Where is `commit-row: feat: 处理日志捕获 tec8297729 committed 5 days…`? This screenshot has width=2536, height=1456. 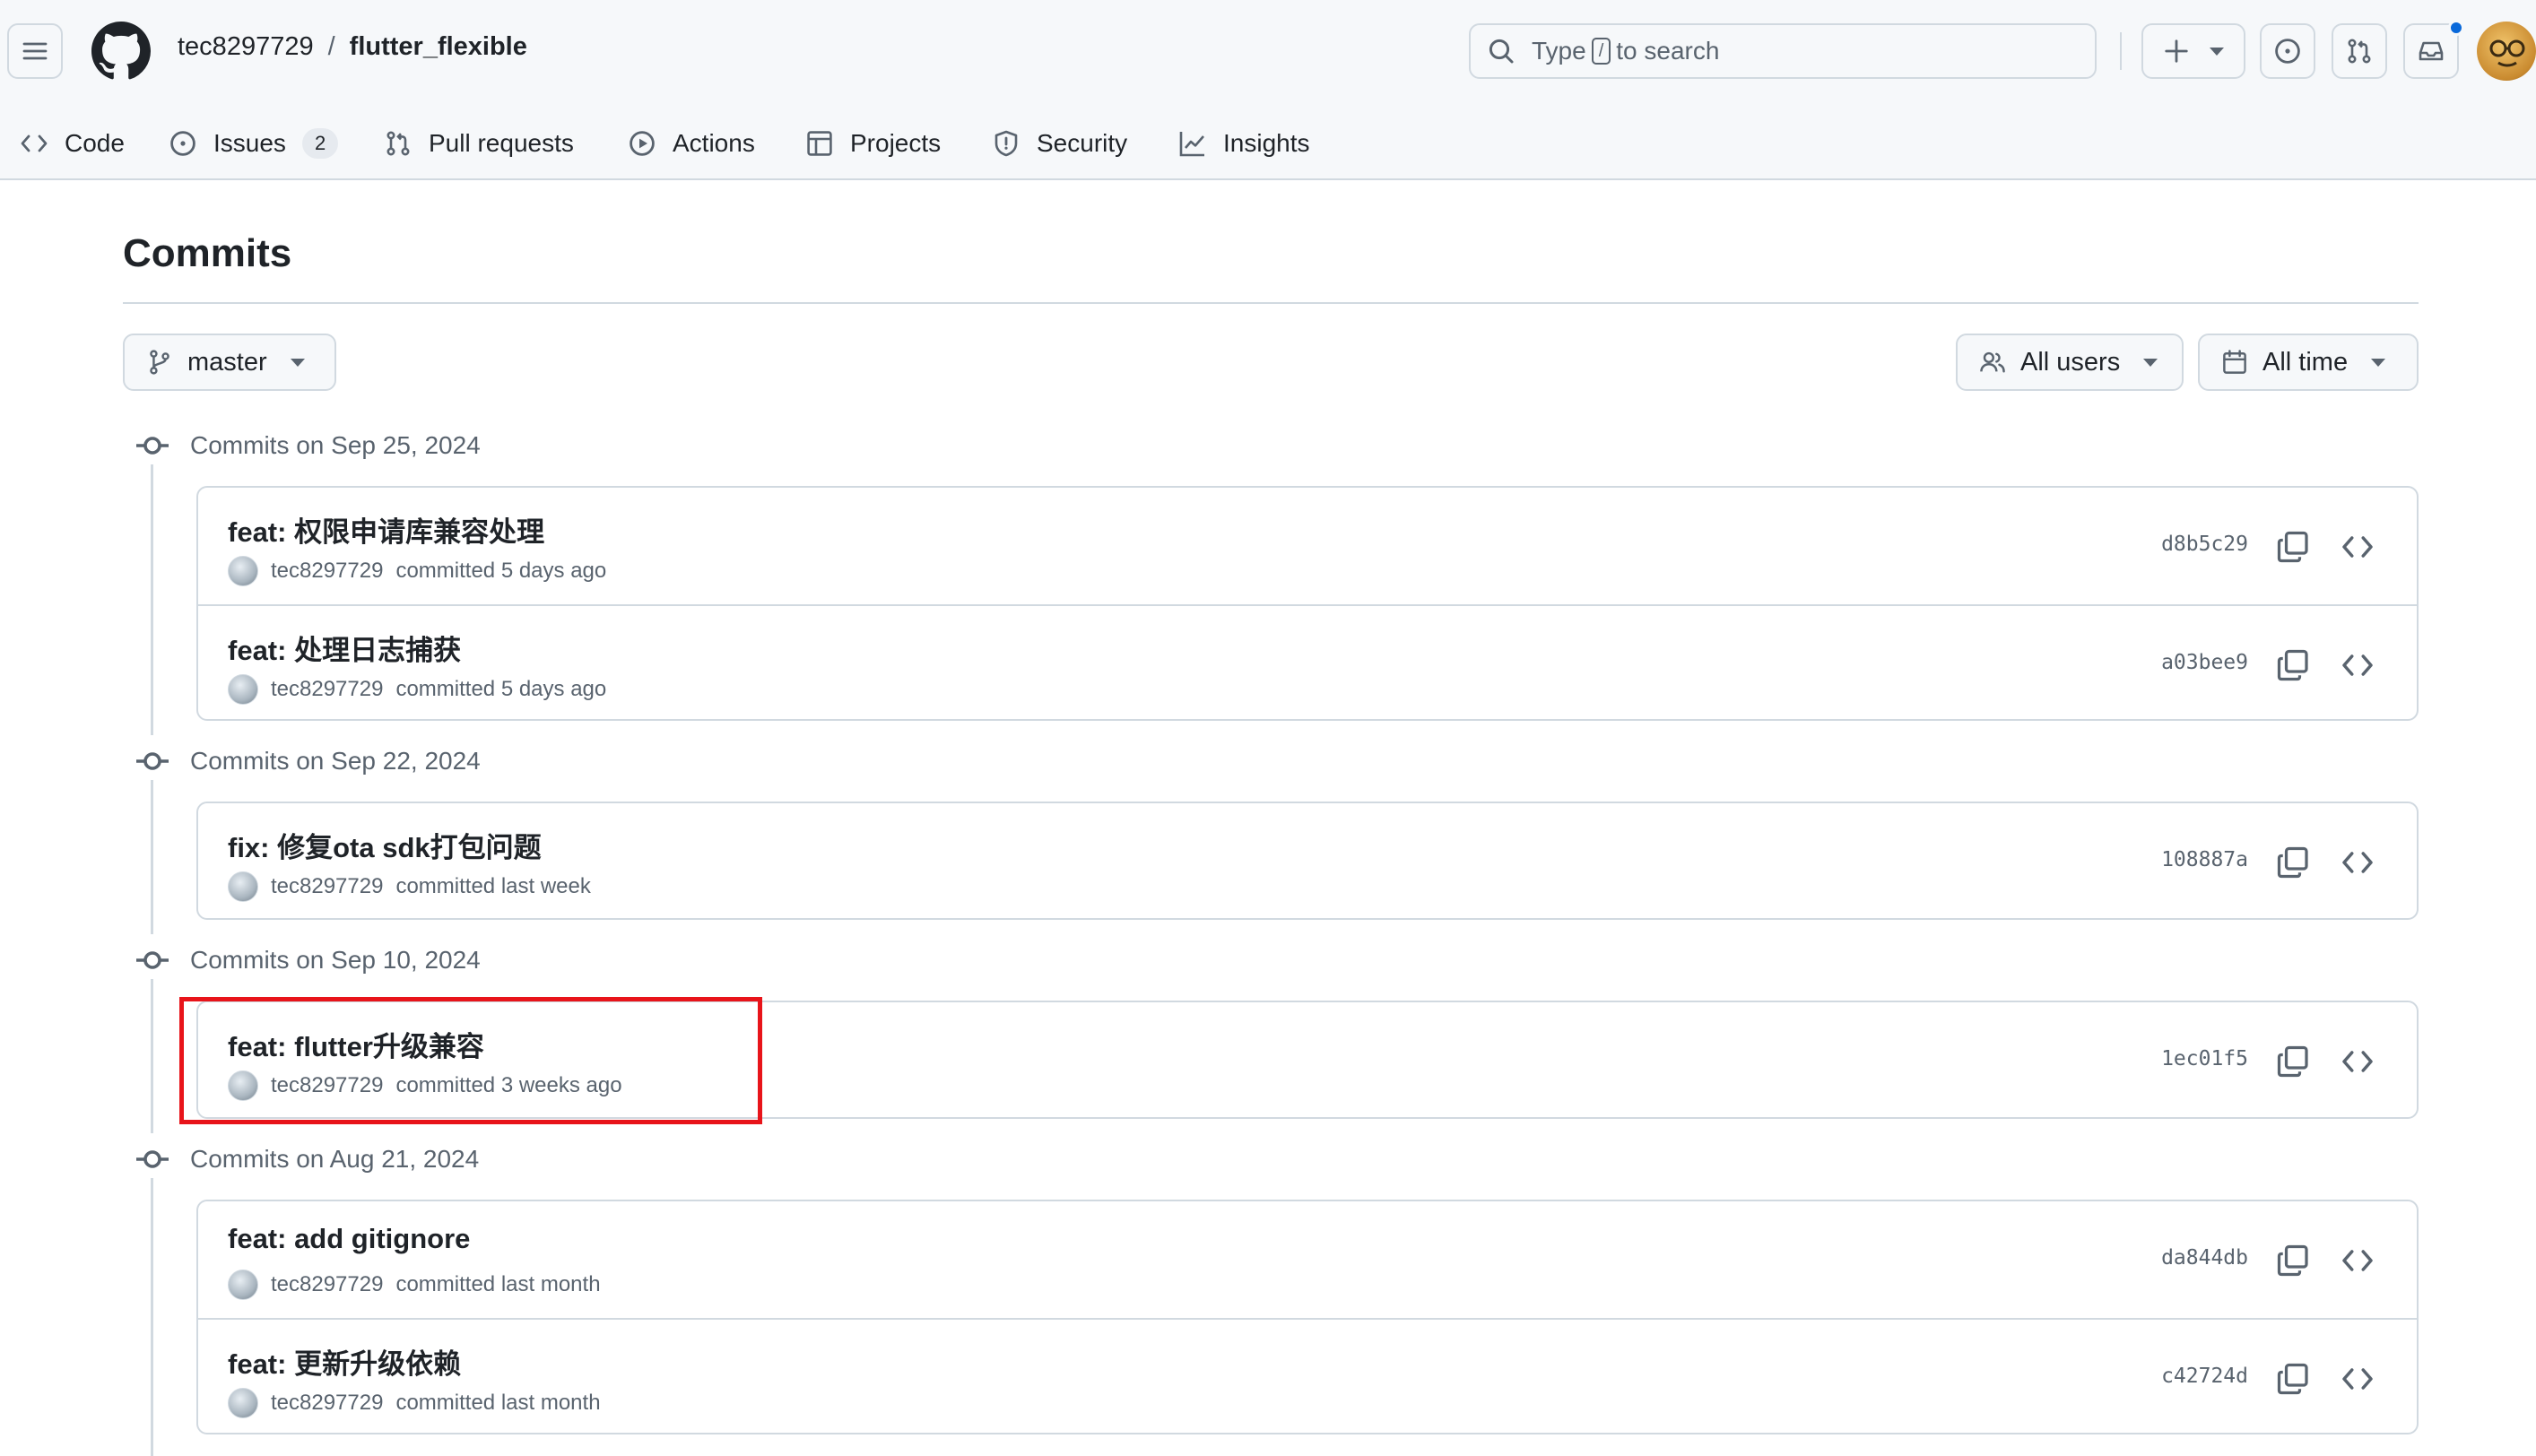
commit-row: feat: 处理日志捕获 tec8297729 committed 5 days… is located at coordinates (1307, 662).